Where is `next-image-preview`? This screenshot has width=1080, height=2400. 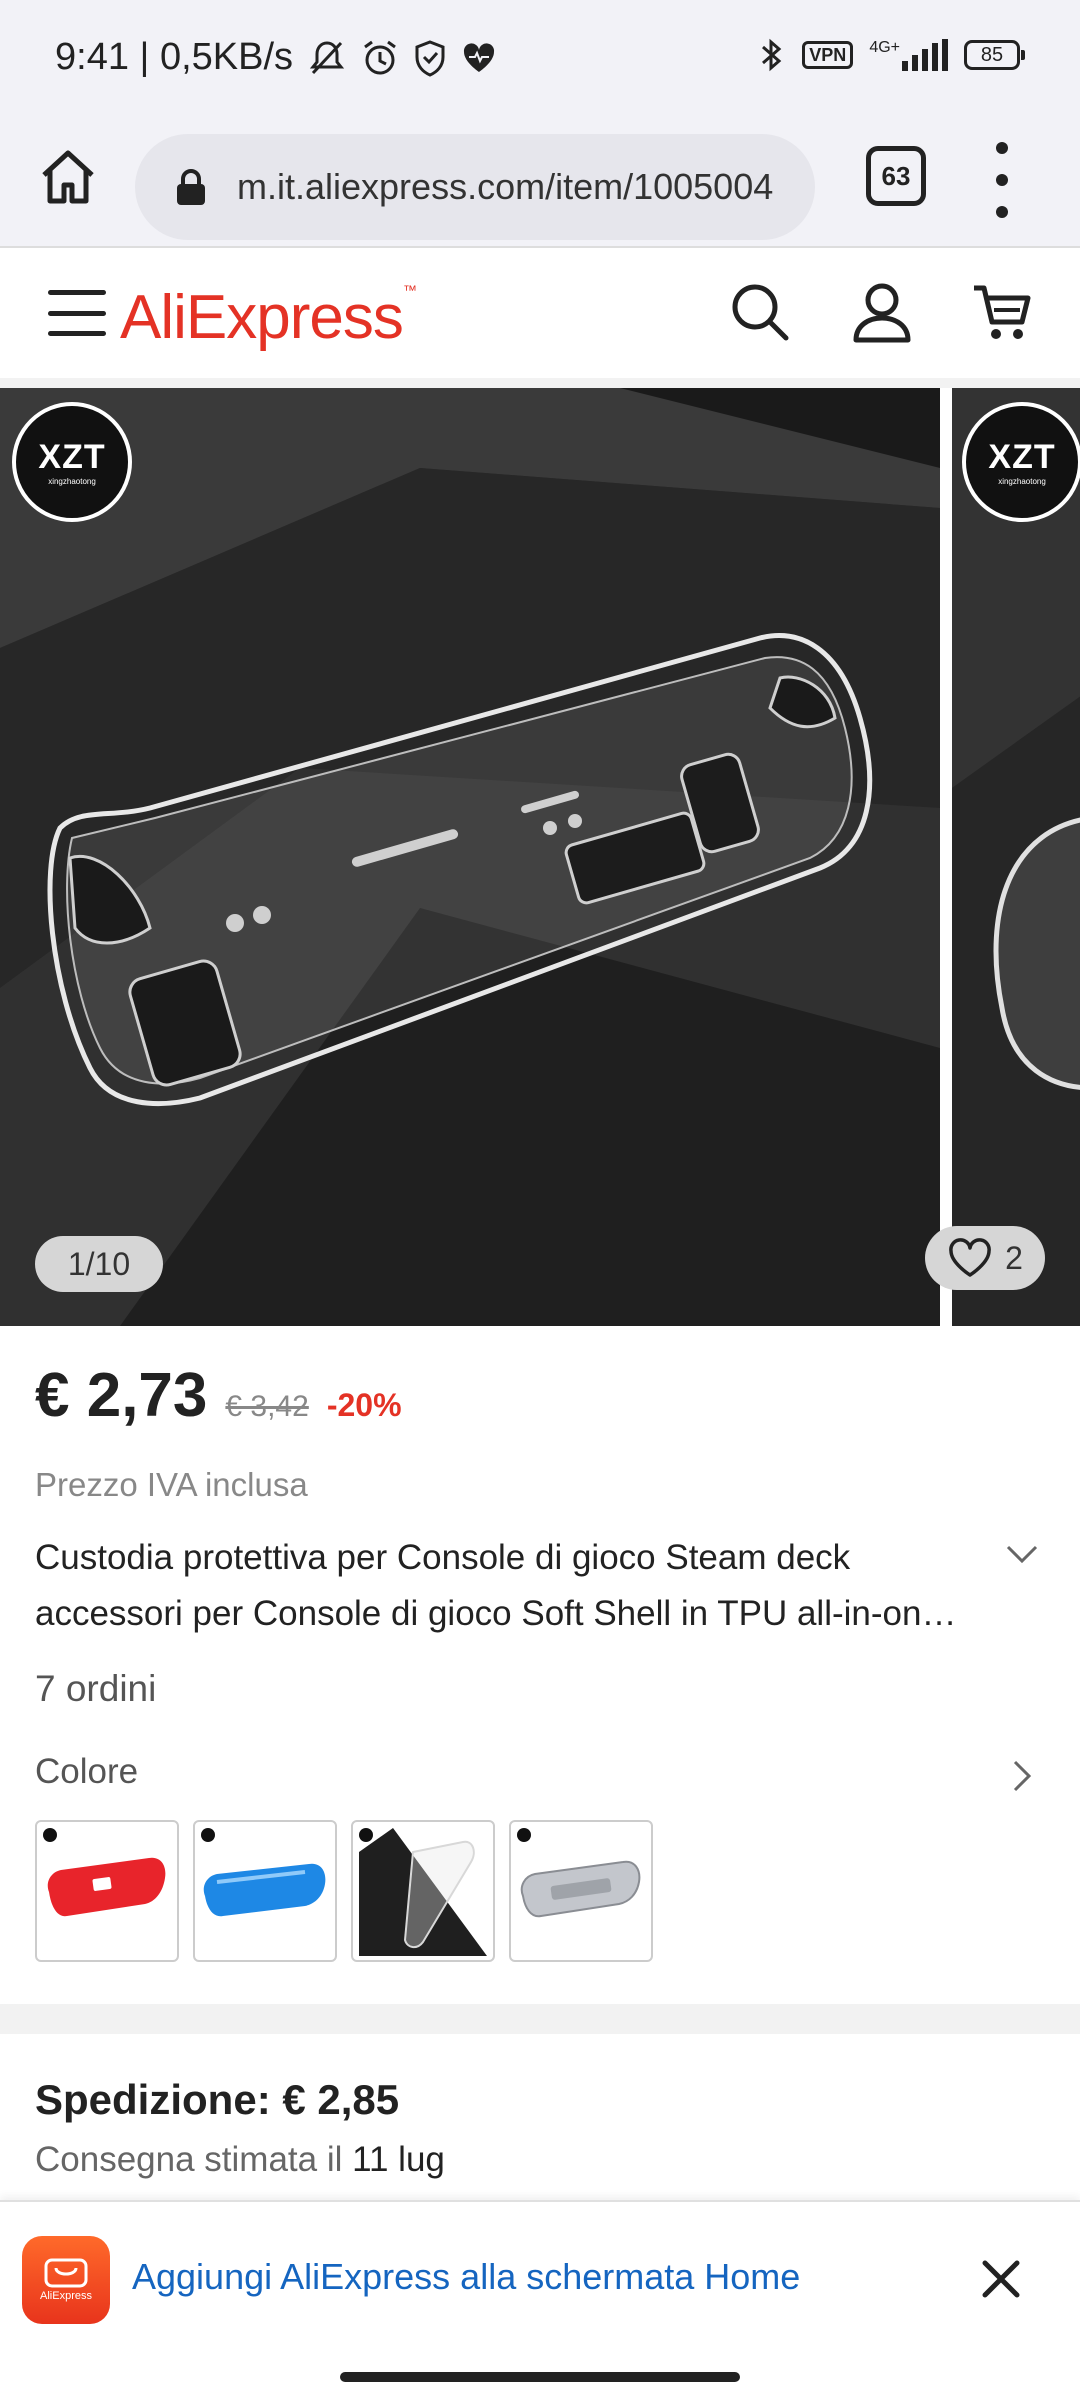 next-image-preview is located at coordinates (1016, 857).